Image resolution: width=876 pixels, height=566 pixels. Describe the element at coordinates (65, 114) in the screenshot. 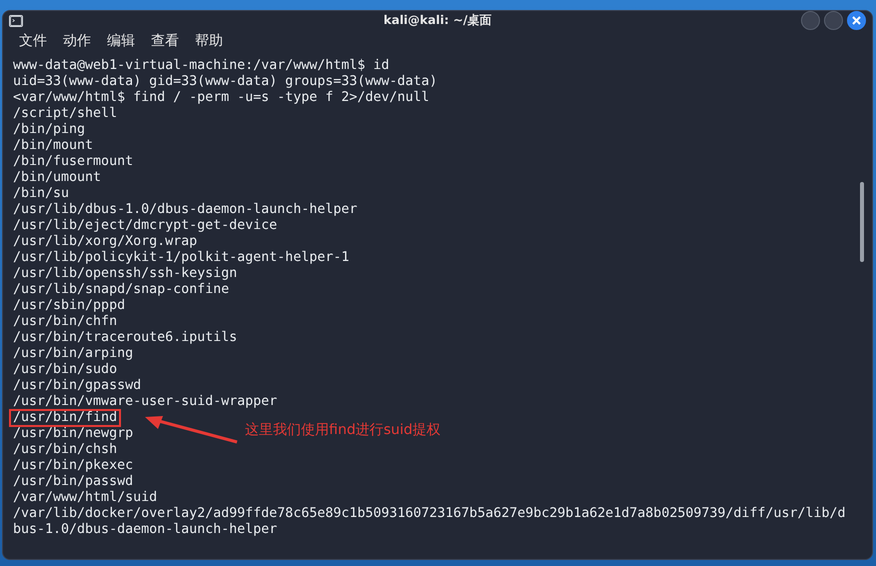

I see `terminal-line: /script/shell` at that location.